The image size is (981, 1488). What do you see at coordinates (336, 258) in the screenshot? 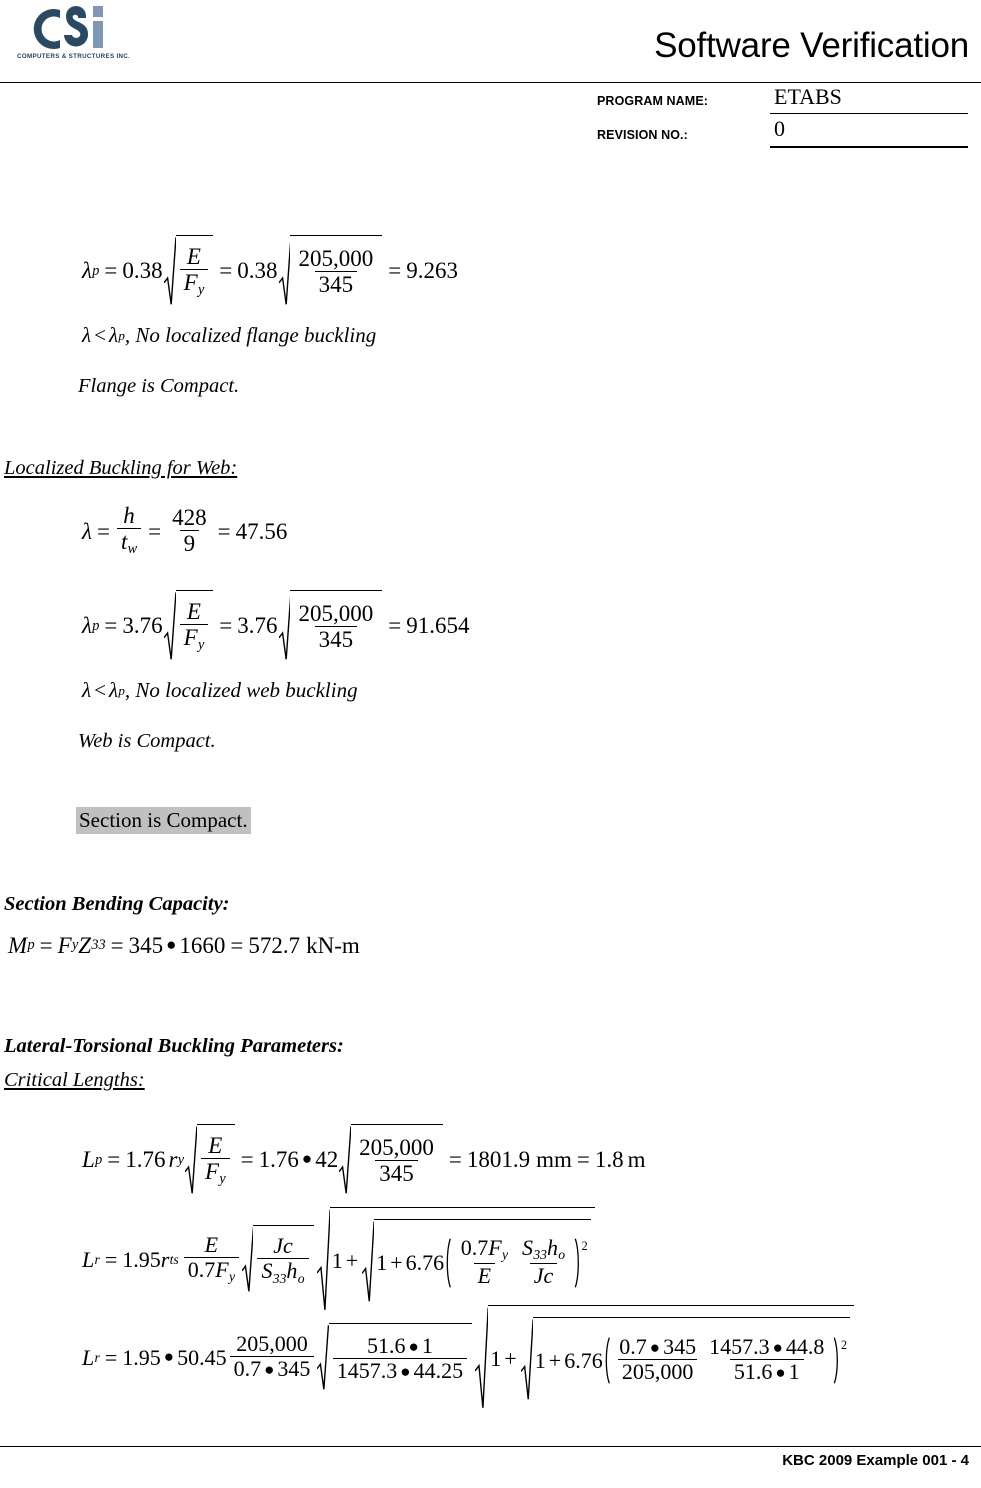
I see `E-value: 205,000` at bounding box center [336, 258].